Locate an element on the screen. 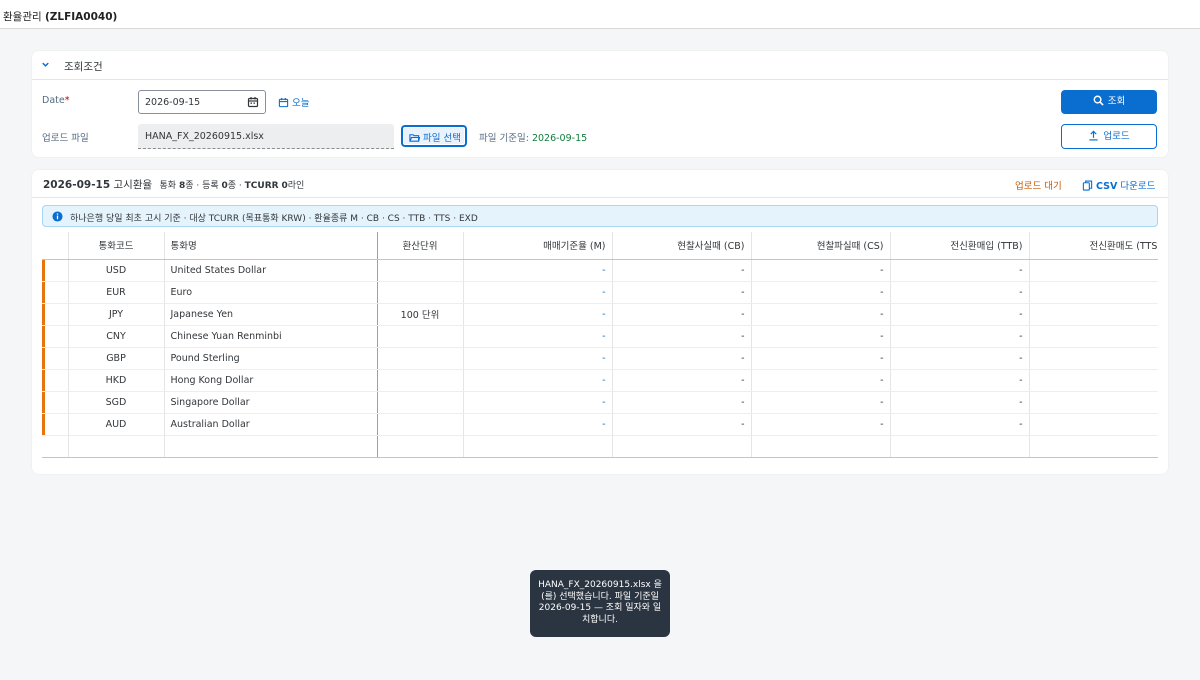 The width and height of the screenshot is (1200, 680). table-row: AUD Australian Dollar - - - - is located at coordinates (600, 424).